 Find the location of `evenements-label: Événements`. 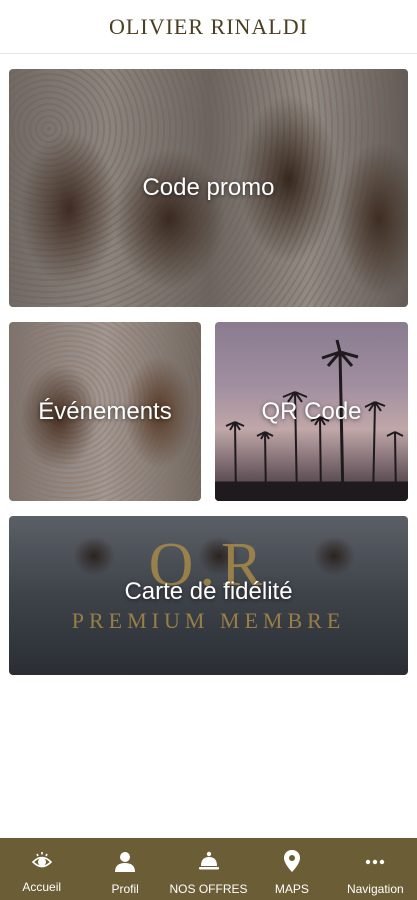

evenements-label: Événements is located at coordinates (105, 411).